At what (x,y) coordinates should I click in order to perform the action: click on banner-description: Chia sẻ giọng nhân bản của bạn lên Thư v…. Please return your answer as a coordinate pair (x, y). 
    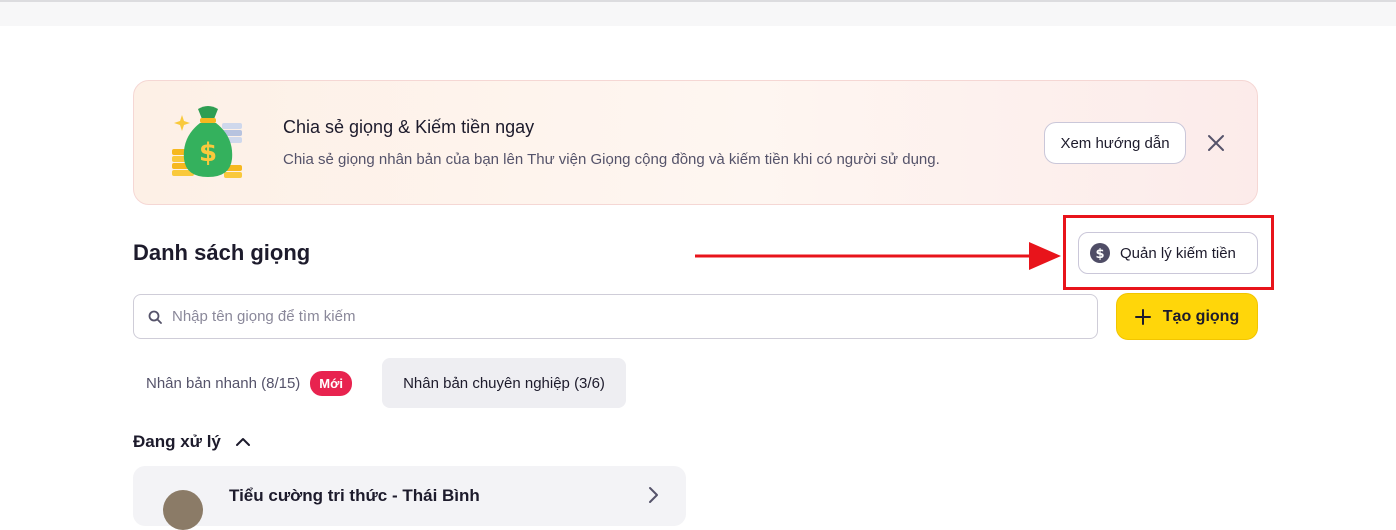
    Looking at the image, I should click on (611, 159).